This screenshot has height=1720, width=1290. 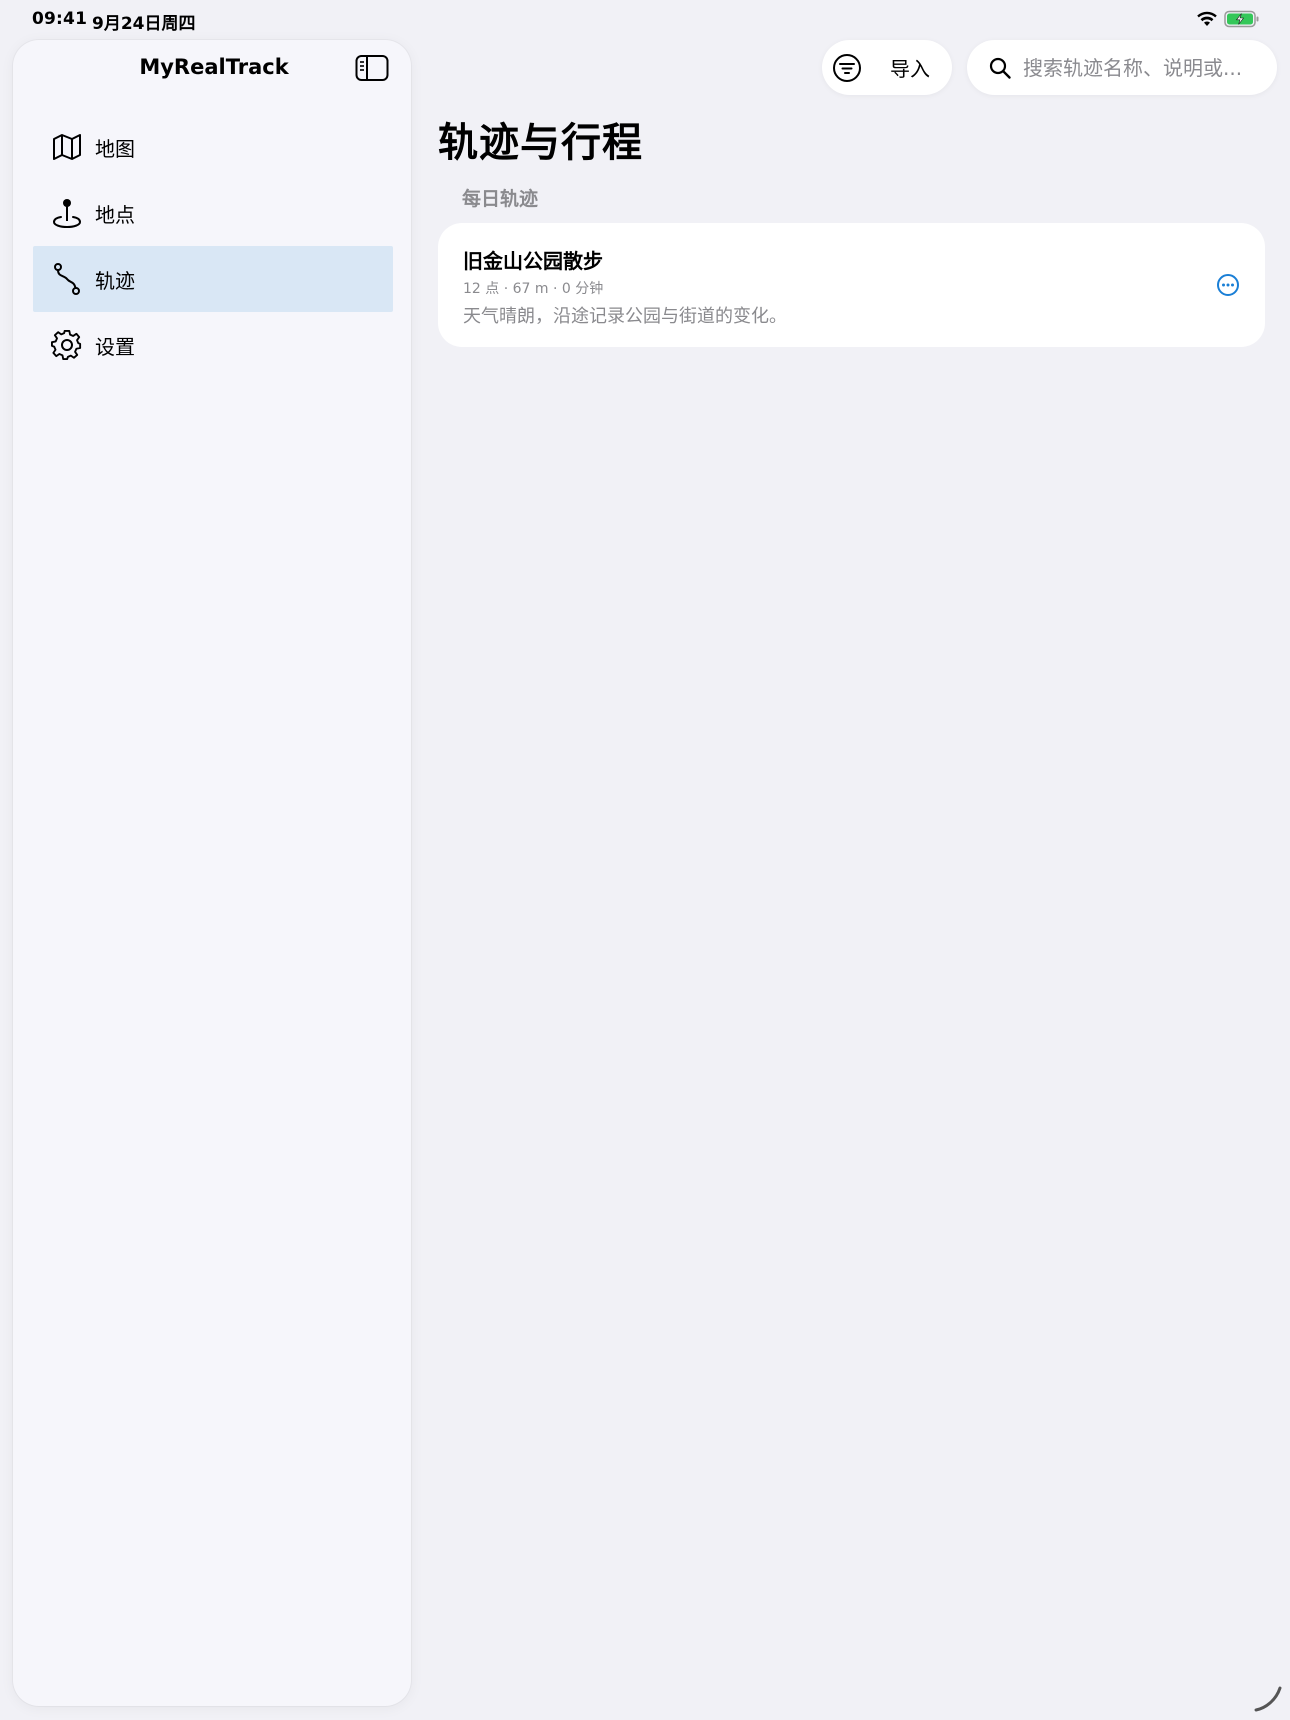 I want to click on sidebar-item-tracks: 轨迹, so click(x=213, y=279).